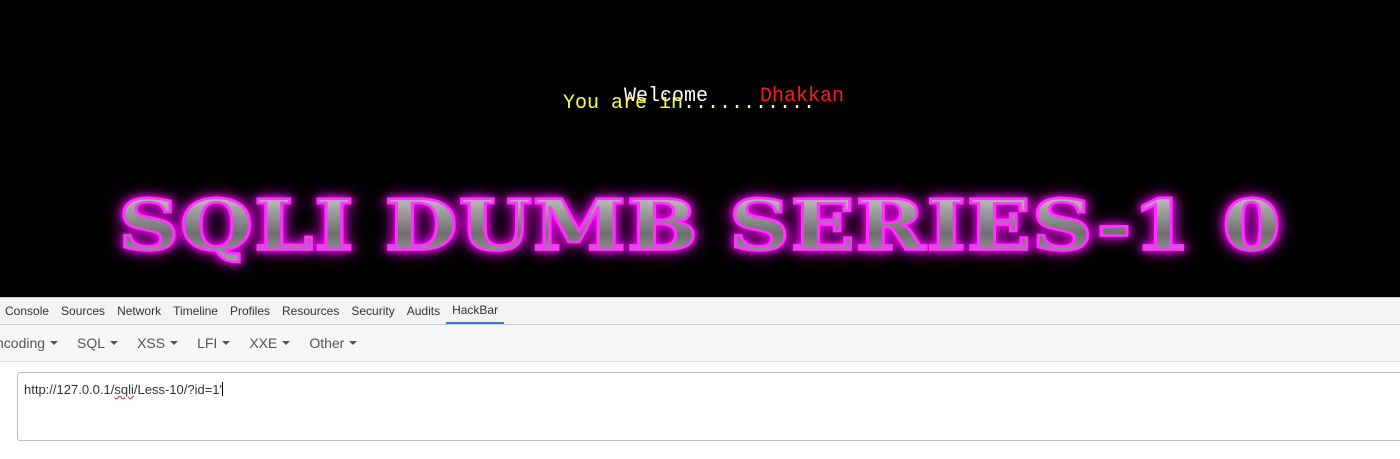 This screenshot has height=459, width=1400. Describe the element at coordinates (139, 311) in the screenshot. I see `tab-network: Network` at that location.